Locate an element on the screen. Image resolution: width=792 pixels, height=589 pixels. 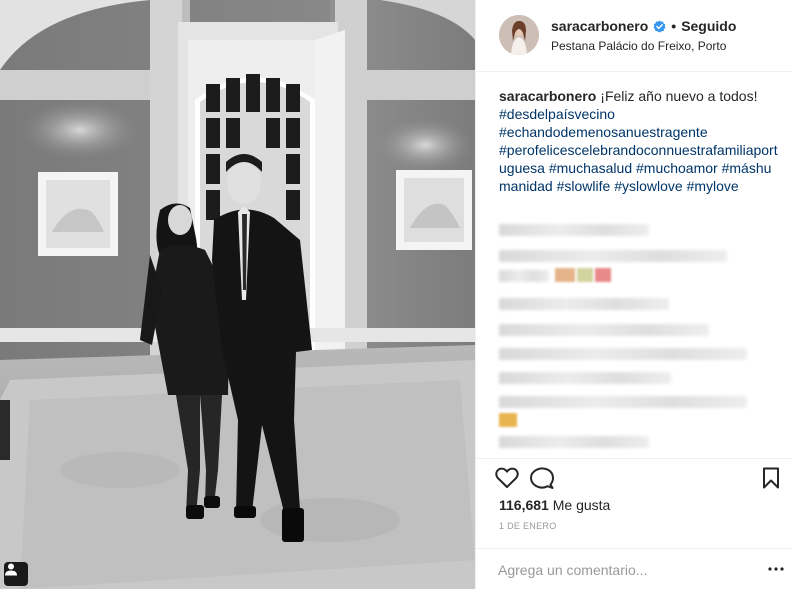
user-tag-icon is located at coordinates (11, 569).